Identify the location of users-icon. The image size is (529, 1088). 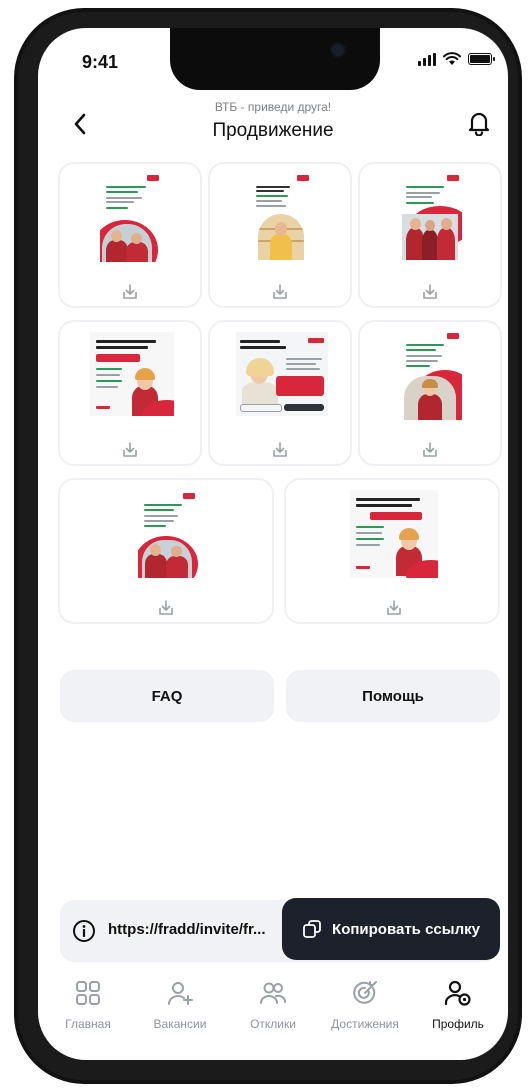
(273, 993).